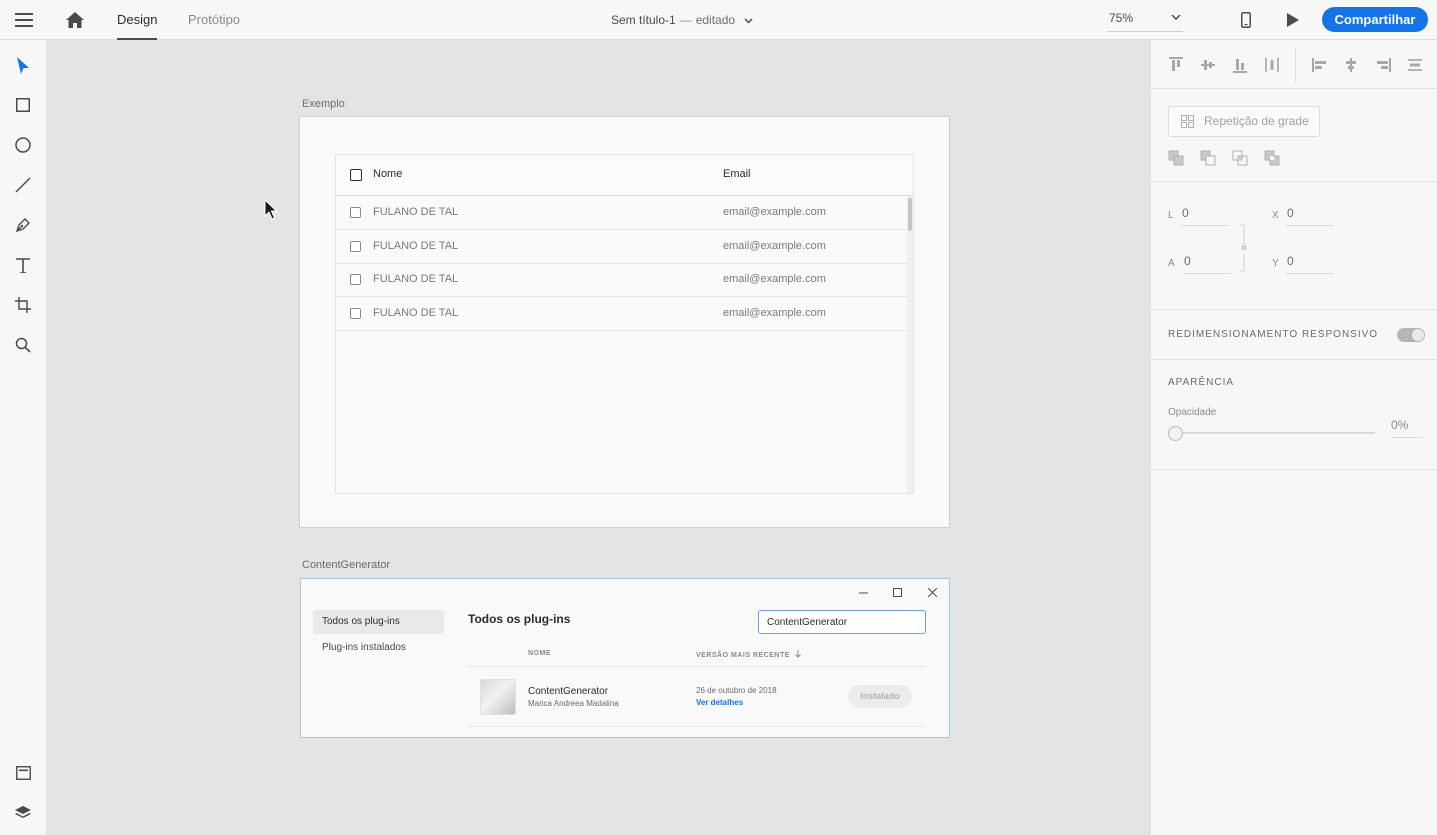 This screenshot has height=835, width=1437. What do you see at coordinates (568, 691) in the screenshot?
I see `plugin-name: ContentGenerator` at bounding box center [568, 691].